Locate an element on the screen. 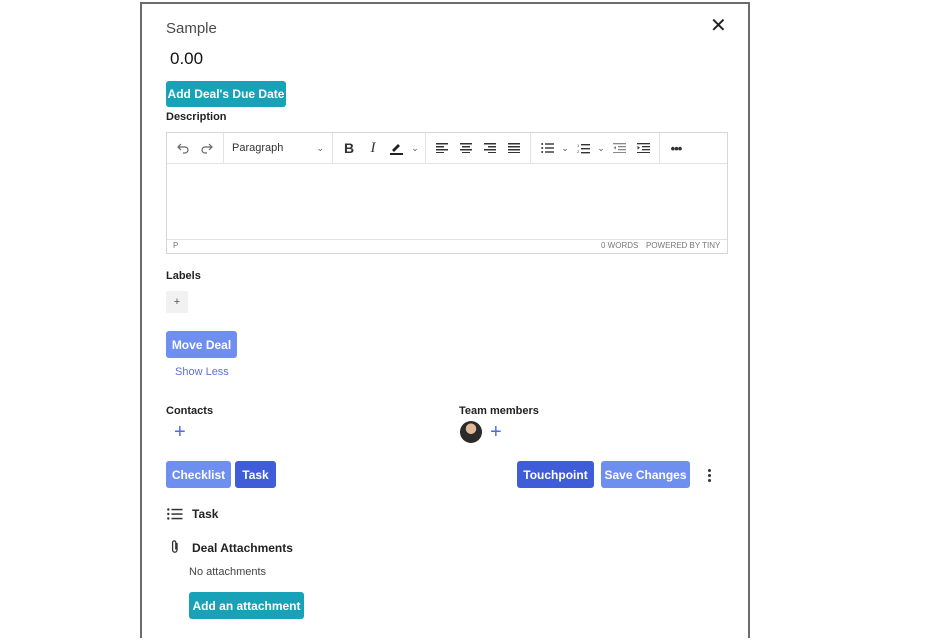  description-label: Description is located at coordinates (196, 117).